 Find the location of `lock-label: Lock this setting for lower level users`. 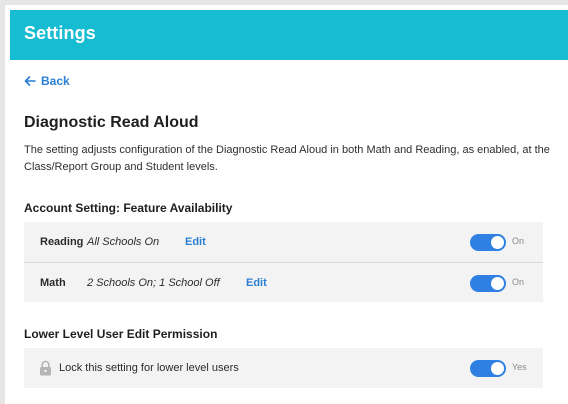

lock-label: Lock this setting for lower level users is located at coordinates (149, 368).